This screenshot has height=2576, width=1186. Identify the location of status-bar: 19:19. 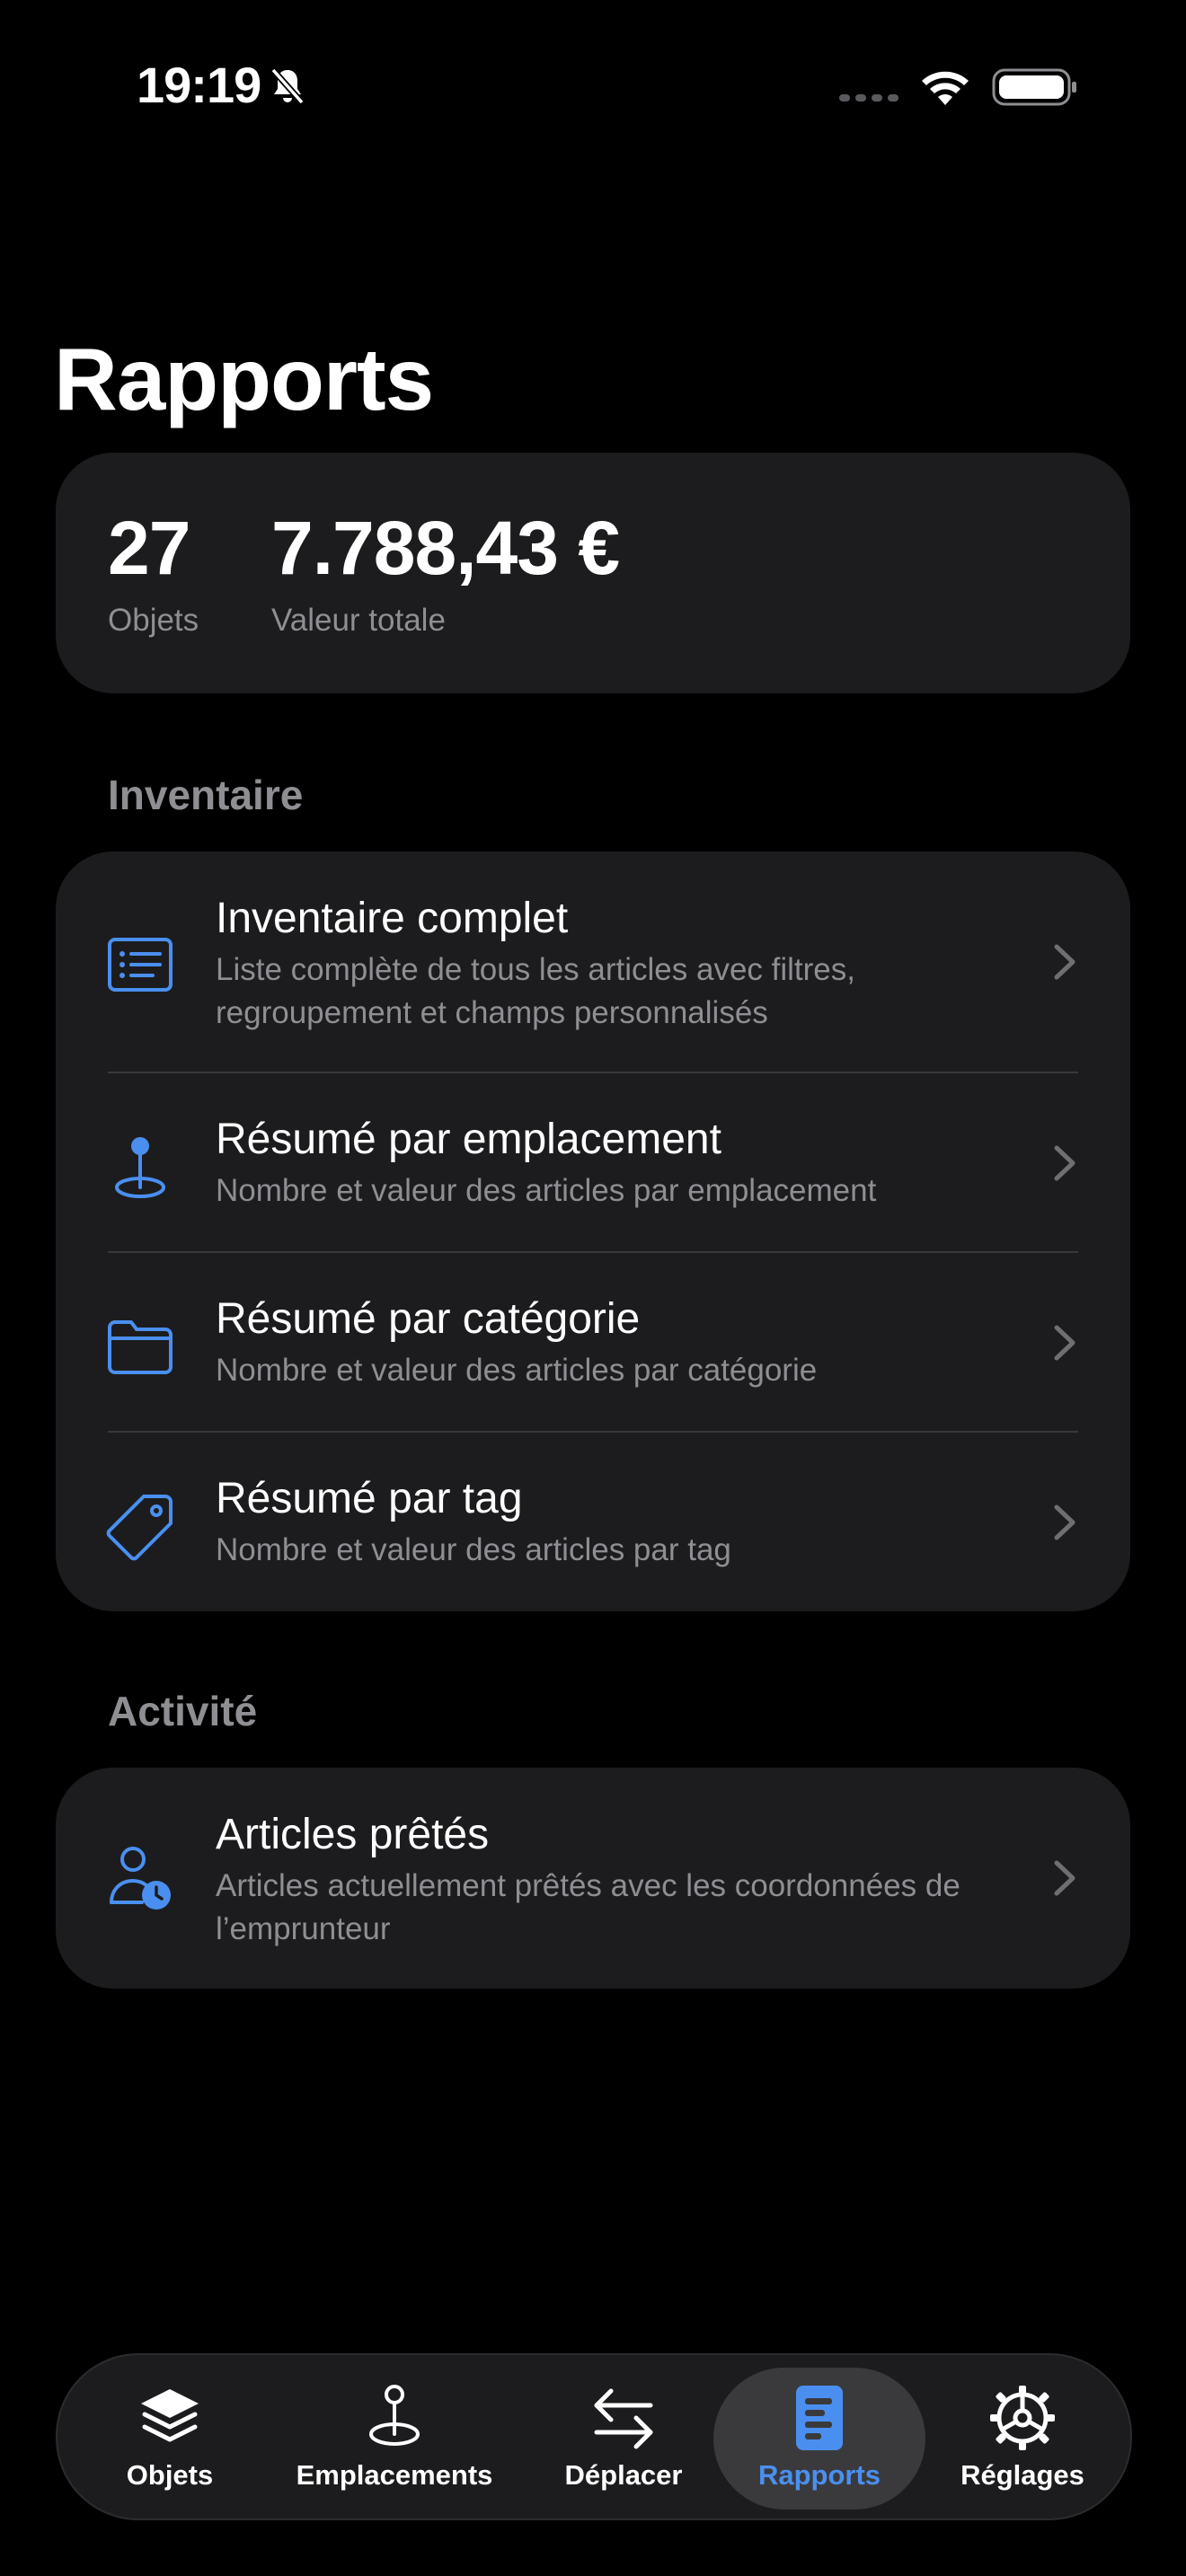
(593, 85).